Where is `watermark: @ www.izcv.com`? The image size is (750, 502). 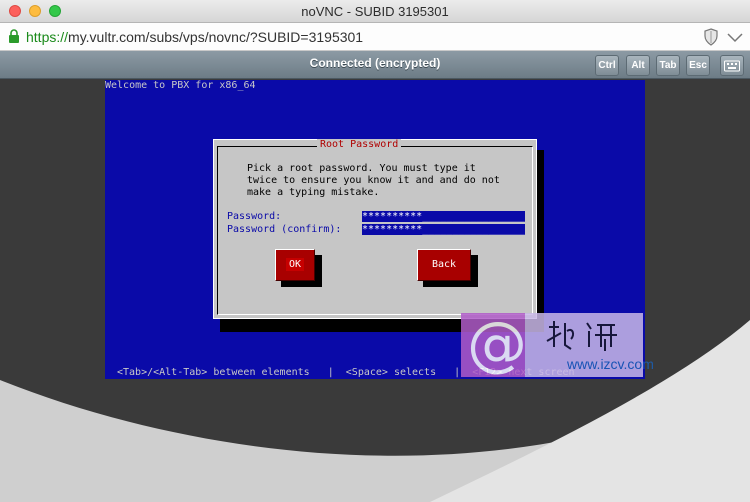
watermark: @ www.izcv.com is located at coordinates (557, 344).